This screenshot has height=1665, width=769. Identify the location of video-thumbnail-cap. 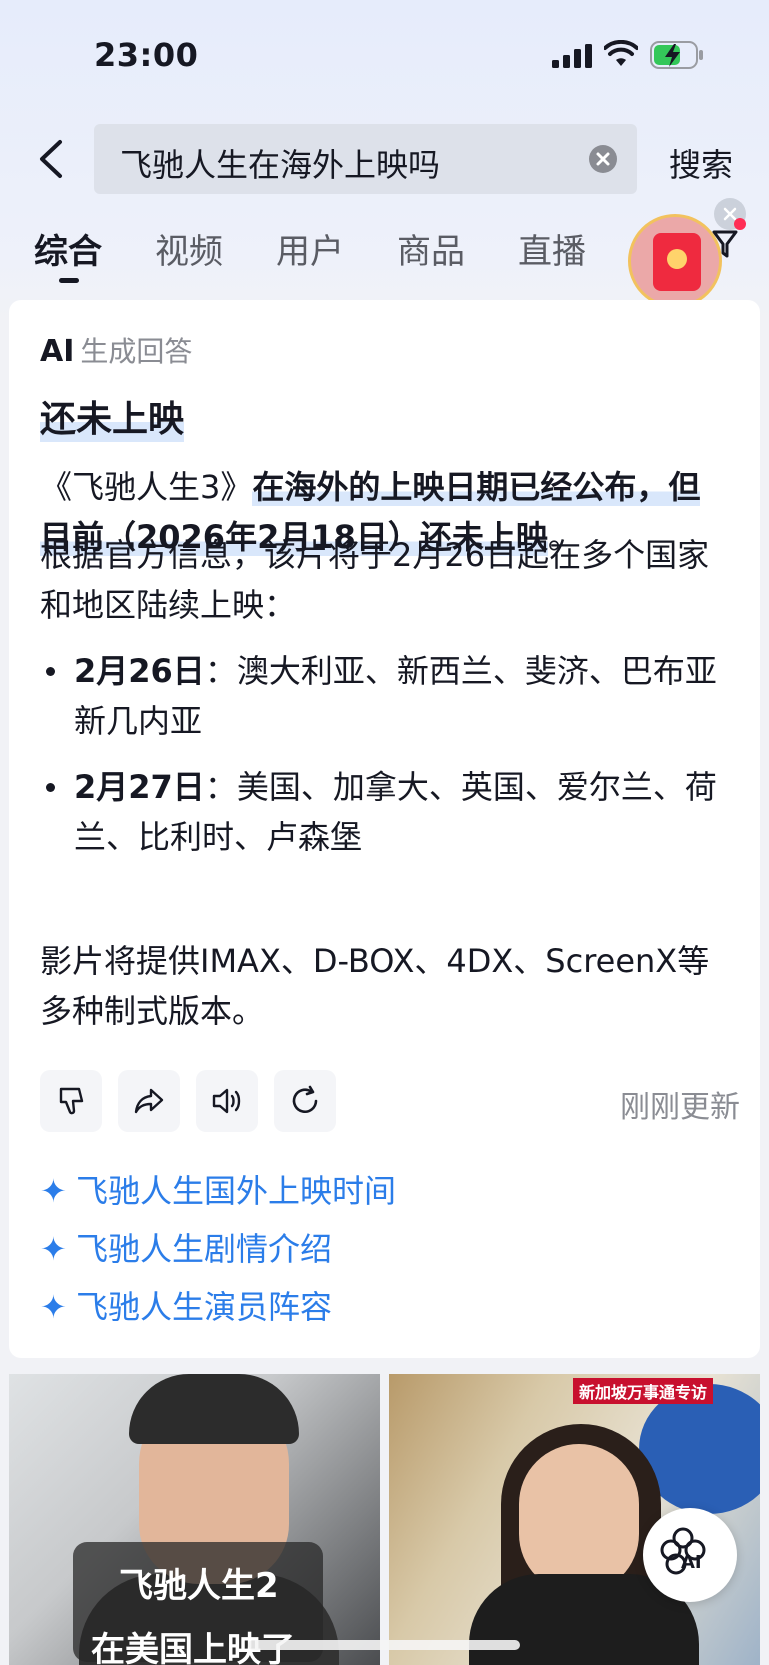
(214, 1409).